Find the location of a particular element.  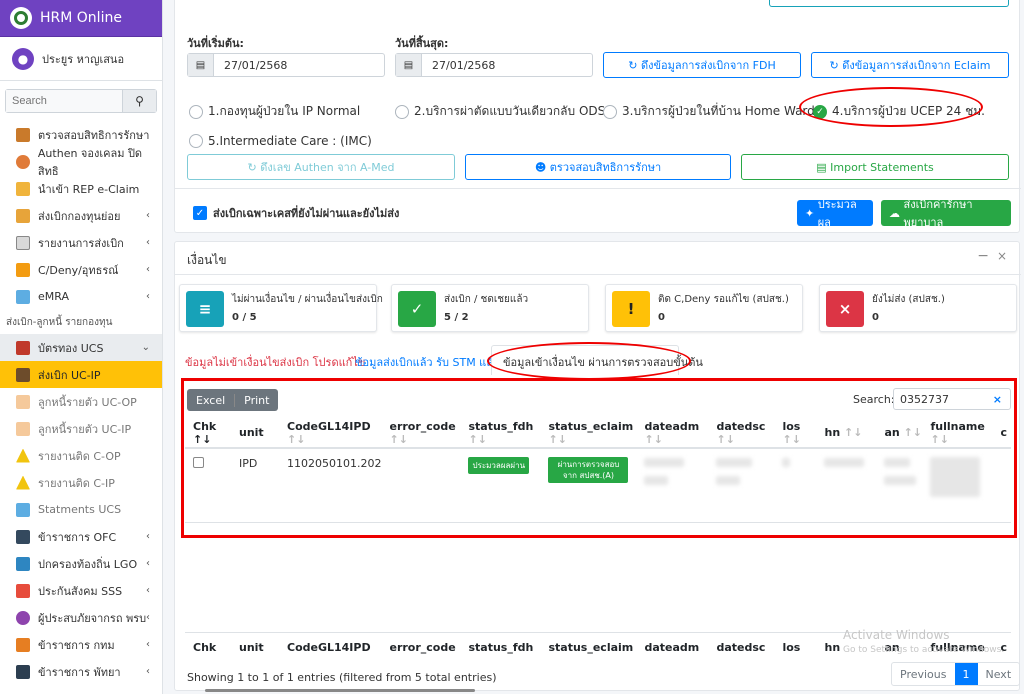

start-date-input: ▤ 27/01/2568 is located at coordinates (286, 65).